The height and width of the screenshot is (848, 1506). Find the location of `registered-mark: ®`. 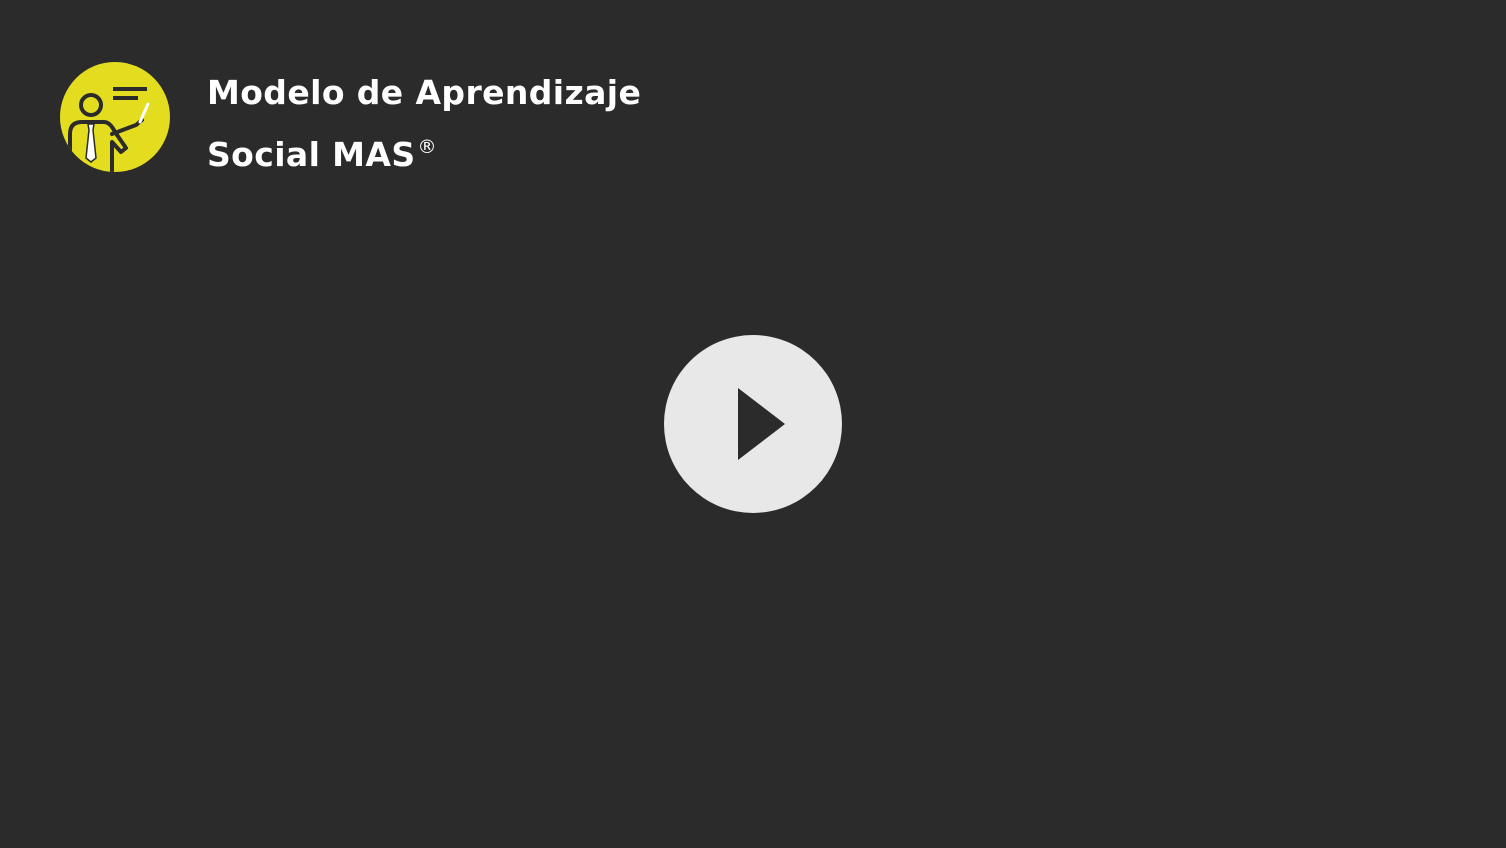

registered-mark: ® is located at coordinates (427, 147).